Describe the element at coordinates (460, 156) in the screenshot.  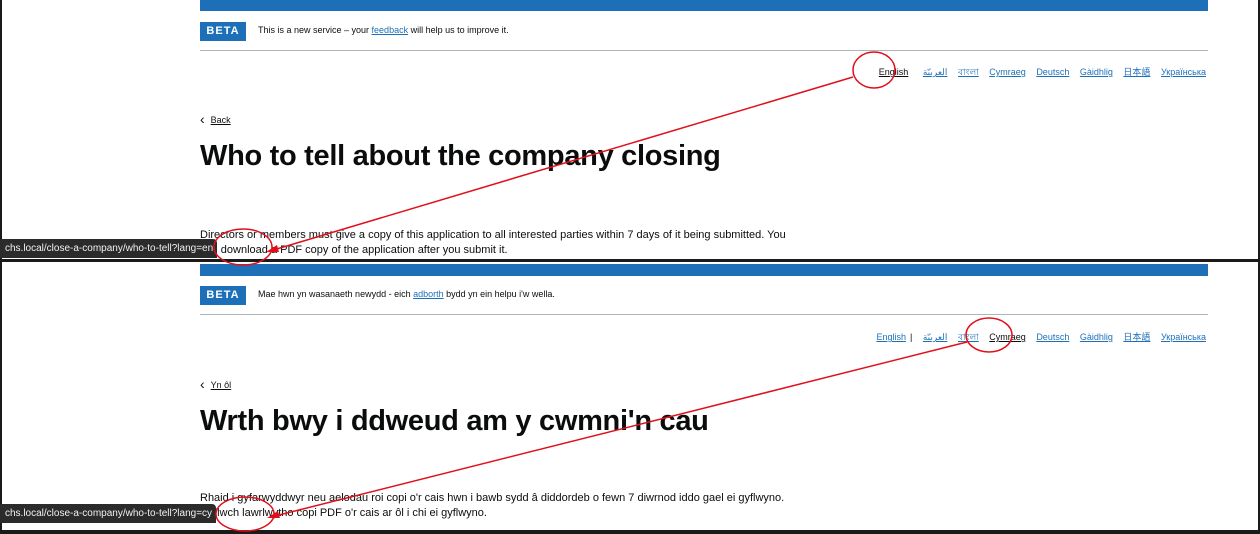
I see `page-title: Who to tell about the company closing` at that location.